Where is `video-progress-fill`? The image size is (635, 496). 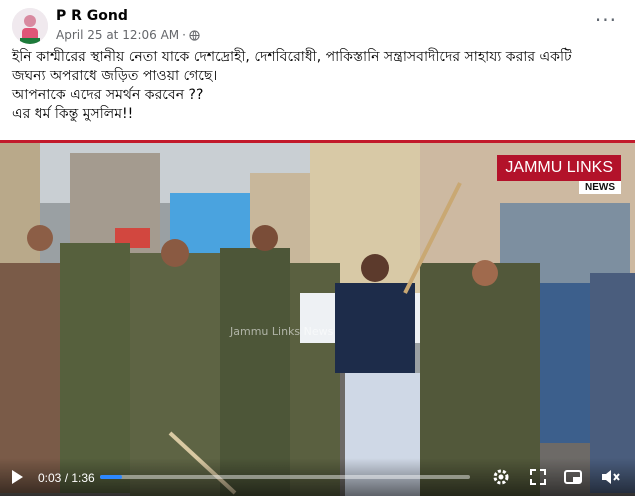
video-progress-fill is located at coordinates (111, 477).